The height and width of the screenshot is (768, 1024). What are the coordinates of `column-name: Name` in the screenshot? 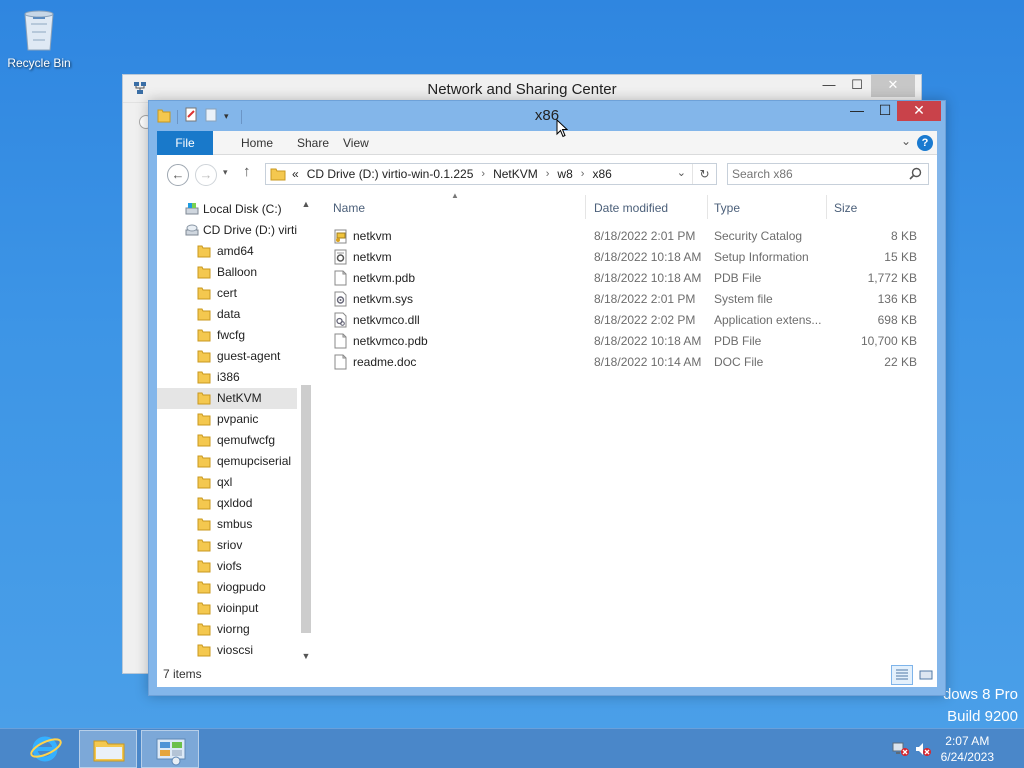 It's located at (349, 208).